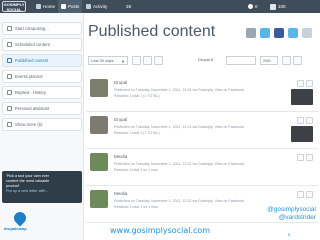 The height and width of the screenshot is (240, 320). I want to click on bell-icon, so click(250, 6).